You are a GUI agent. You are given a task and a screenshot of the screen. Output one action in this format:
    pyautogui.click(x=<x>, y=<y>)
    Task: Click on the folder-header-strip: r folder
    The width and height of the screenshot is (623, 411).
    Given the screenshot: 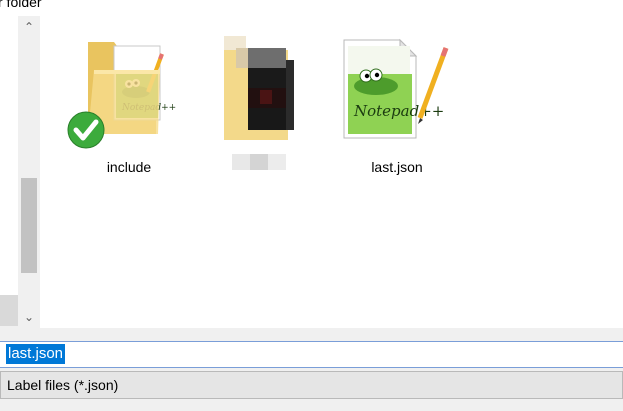 What is the action you would take?
    pyautogui.click(x=311, y=8)
    